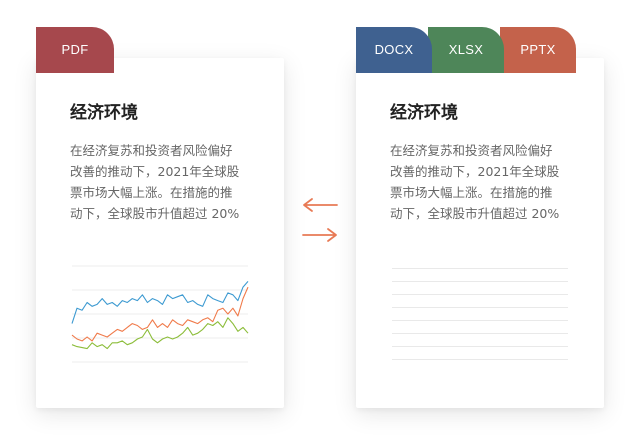  I want to click on tab-xlsx-label: XLSX, so click(466, 49).